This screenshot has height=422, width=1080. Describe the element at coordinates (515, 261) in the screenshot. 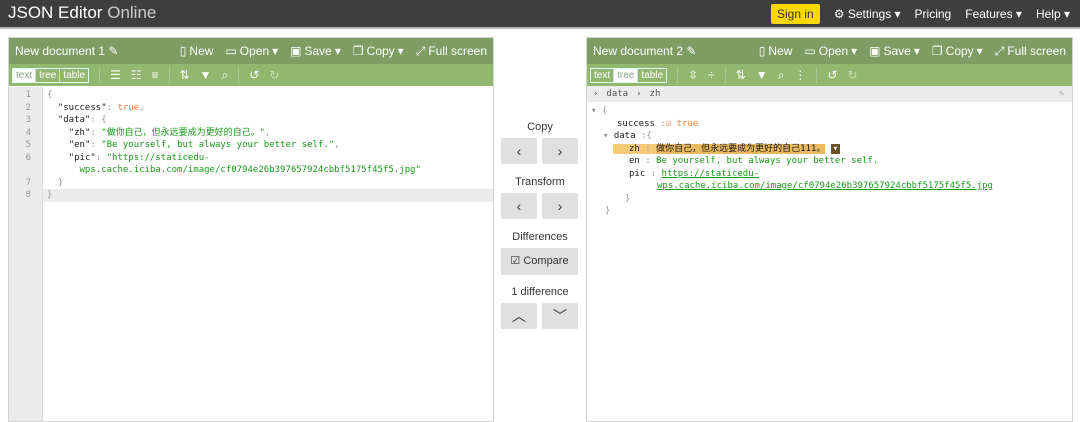

I see `checkbox-checked-icon: ☑` at that location.